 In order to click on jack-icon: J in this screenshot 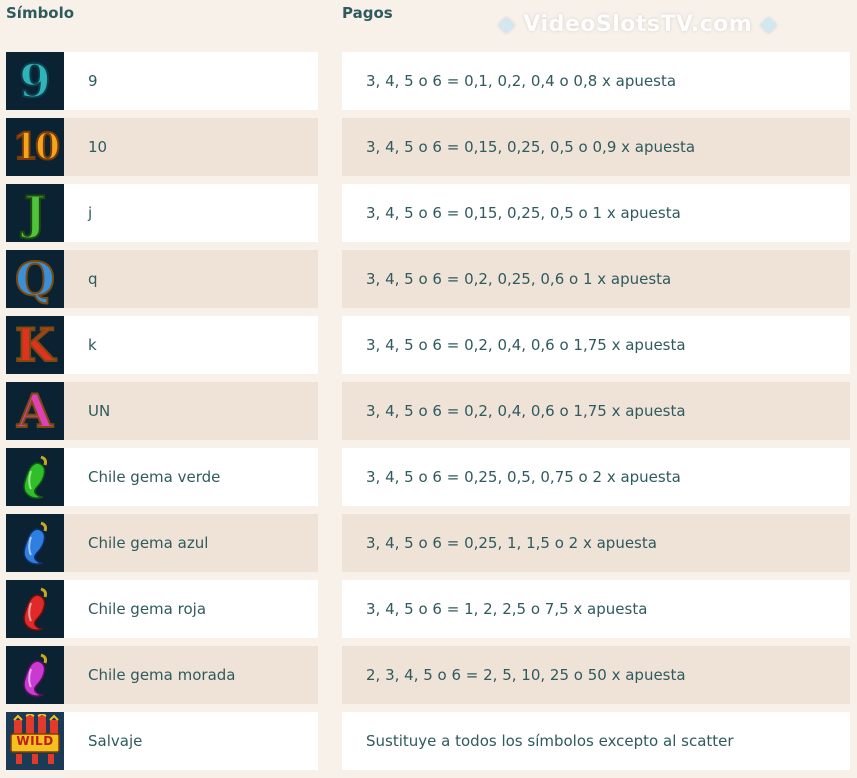, I will do `click(35, 213)`.